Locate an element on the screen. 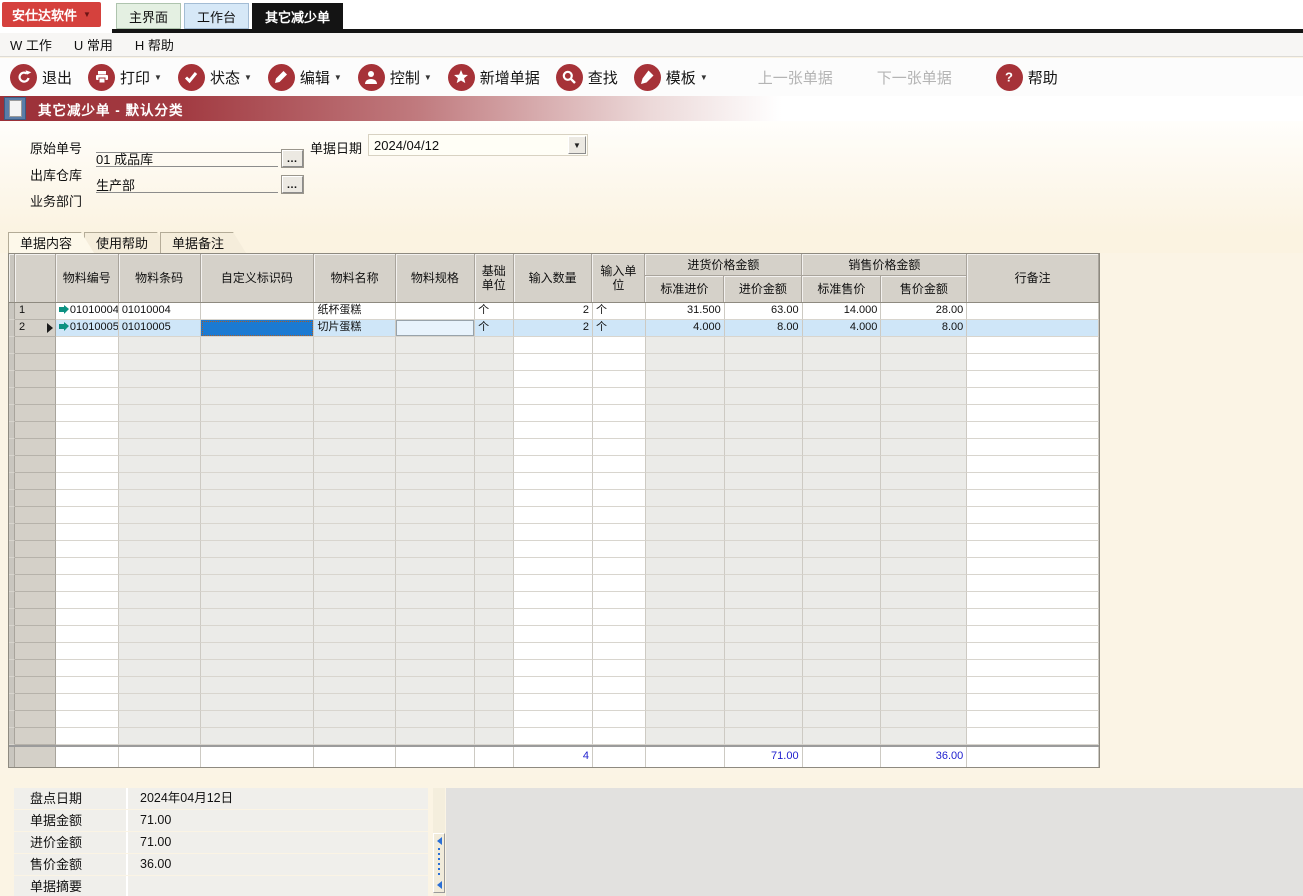 The height and width of the screenshot is (896, 1303). cell-inunit: 个 is located at coordinates (619, 328).